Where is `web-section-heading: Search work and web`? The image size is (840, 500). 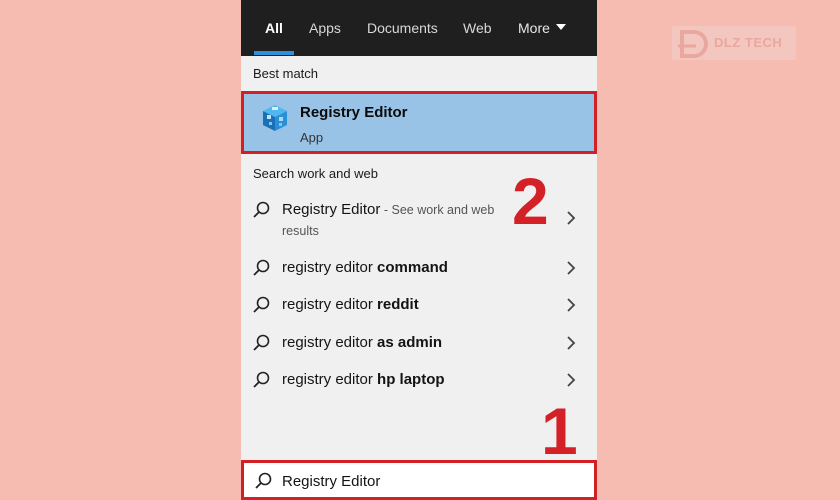 web-section-heading: Search work and web is located at coordinates (316, 173).